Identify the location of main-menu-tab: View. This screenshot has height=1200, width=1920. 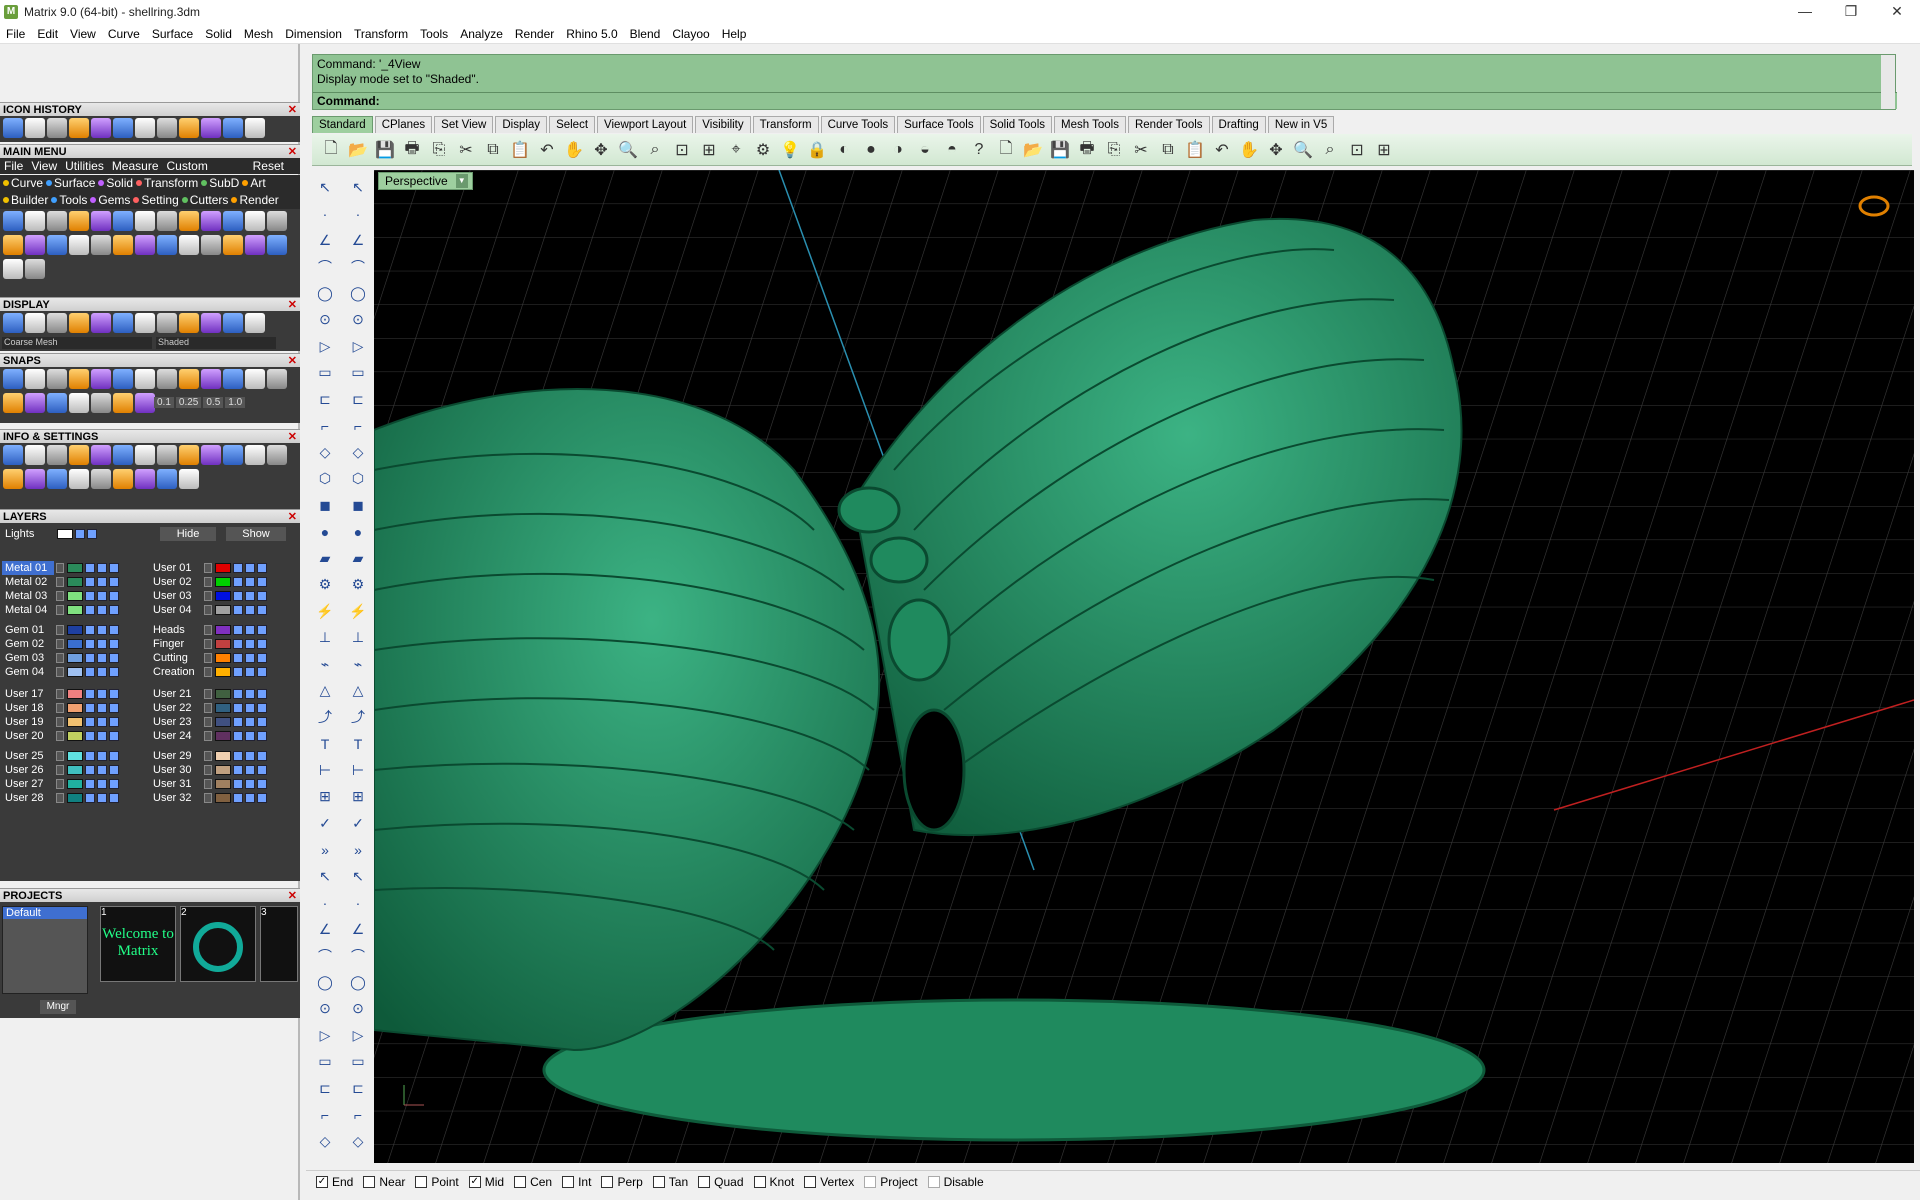
(44, 166).